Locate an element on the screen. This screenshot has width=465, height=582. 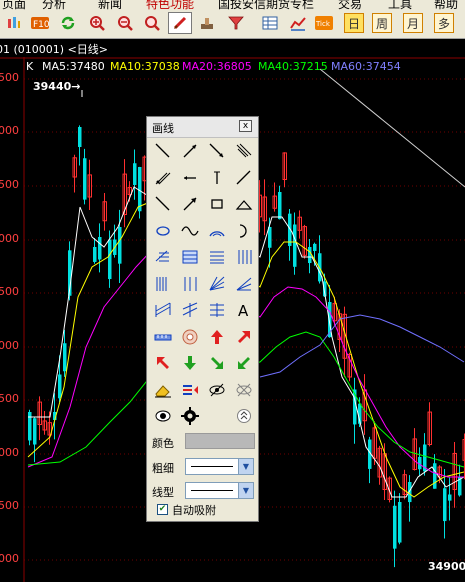
menu-futures-column: 国投安信期货专栏 is located at coordinates (266, 5).